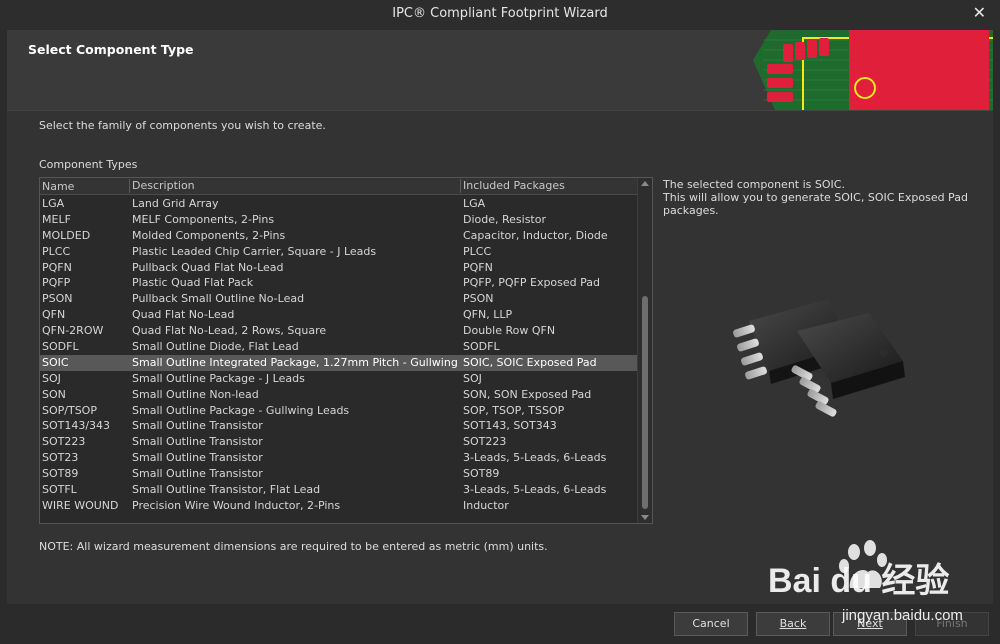  Describe the element at coordinates (54, 394) in the screenshot. I see `cell-name: SON` at that location.